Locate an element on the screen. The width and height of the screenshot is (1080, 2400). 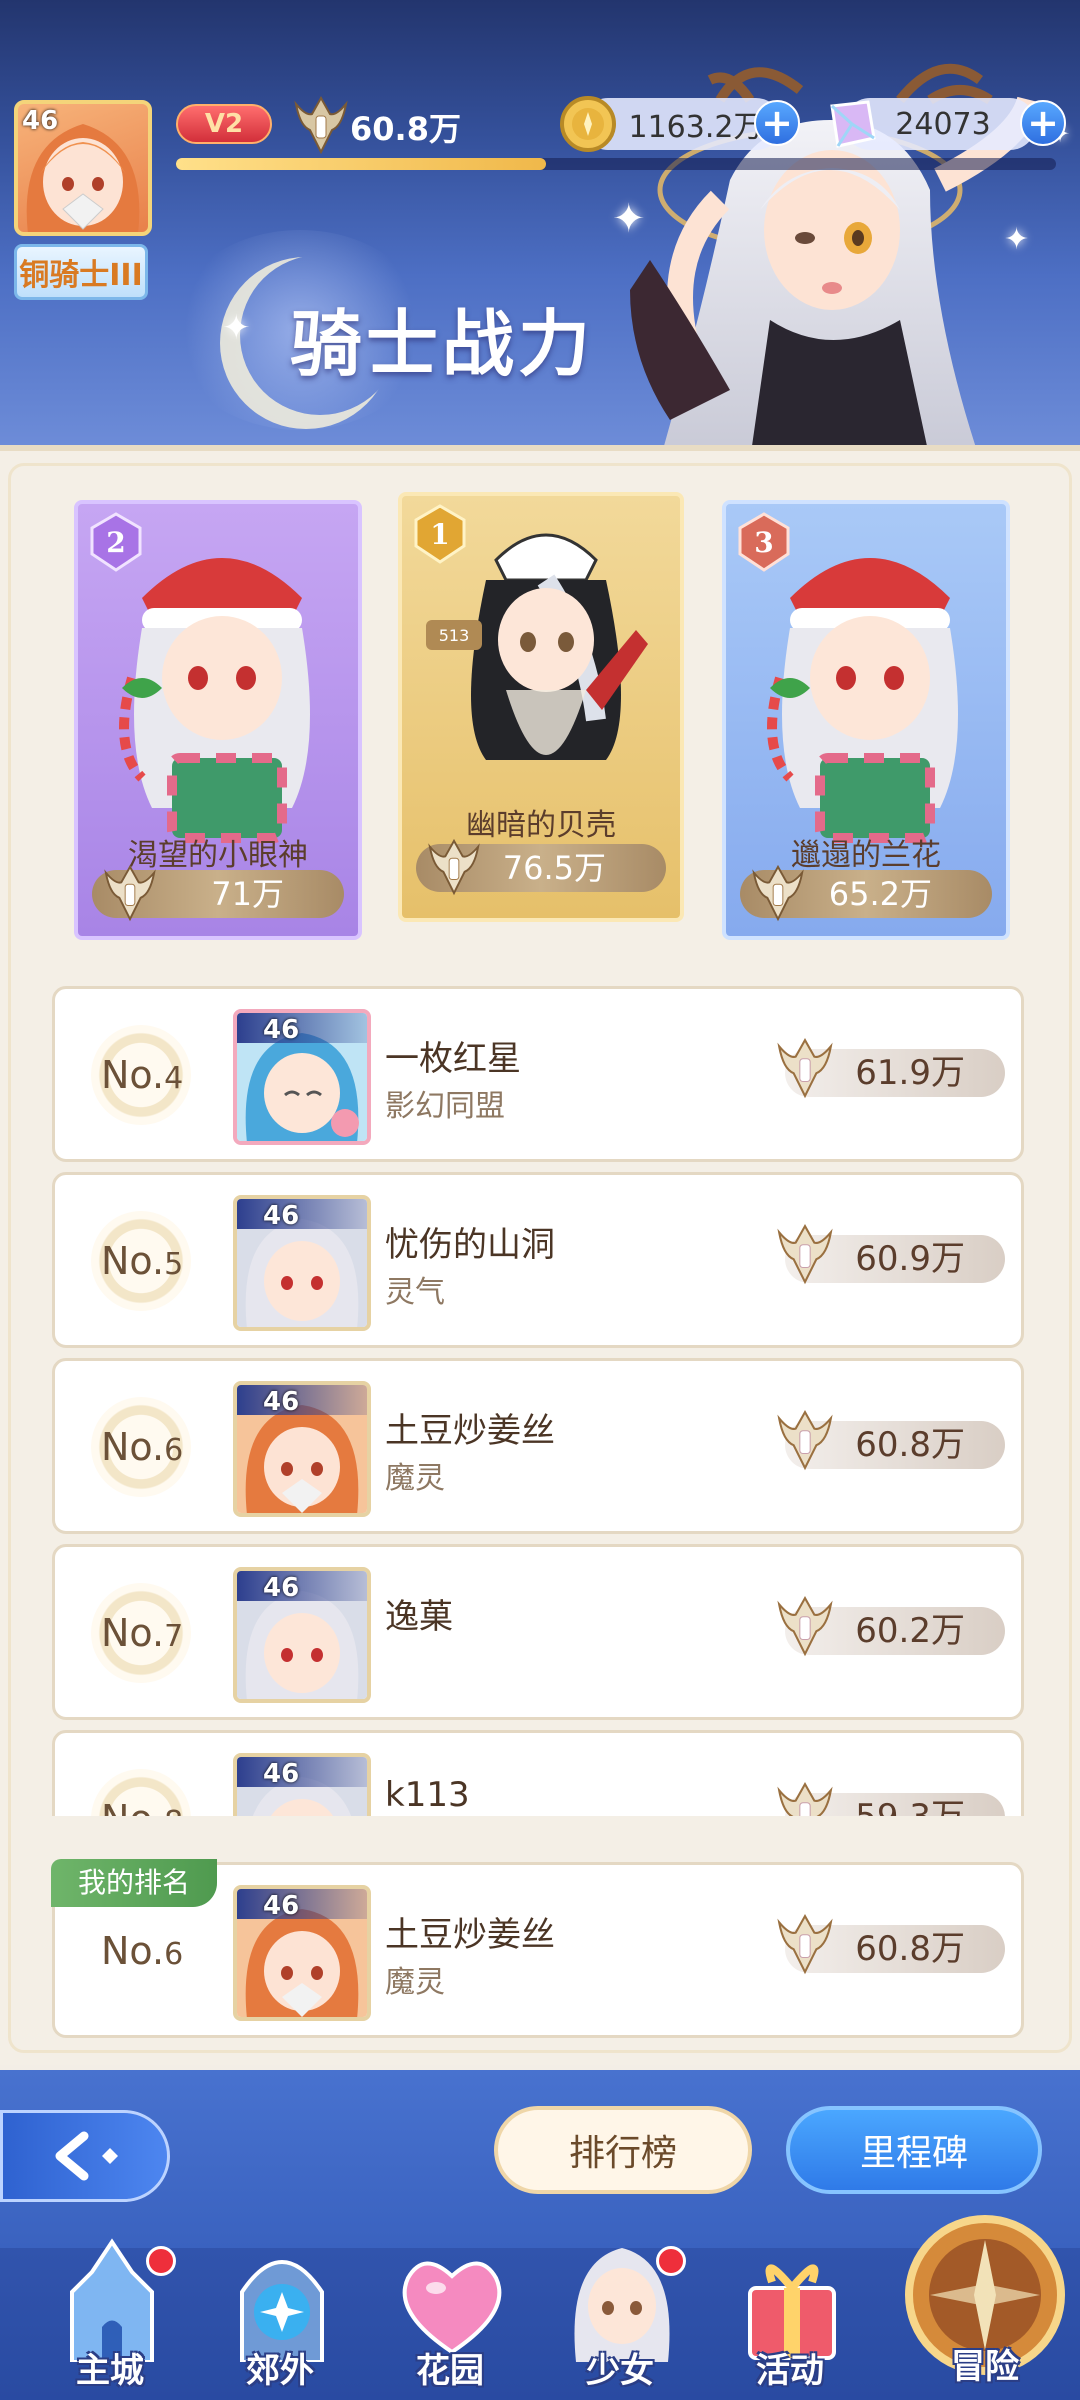
gold-value: 1163.2万 is located at coordinates (696, 127).